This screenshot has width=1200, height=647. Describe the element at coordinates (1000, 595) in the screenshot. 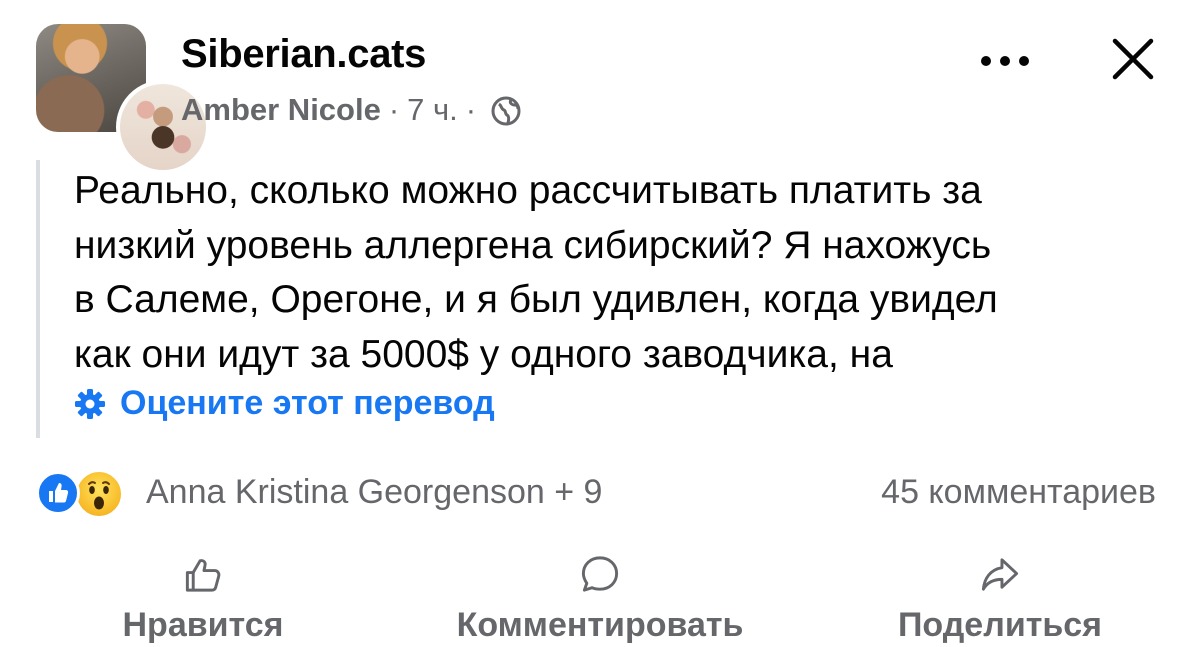

I see `share-button: Поделиться` at that location.